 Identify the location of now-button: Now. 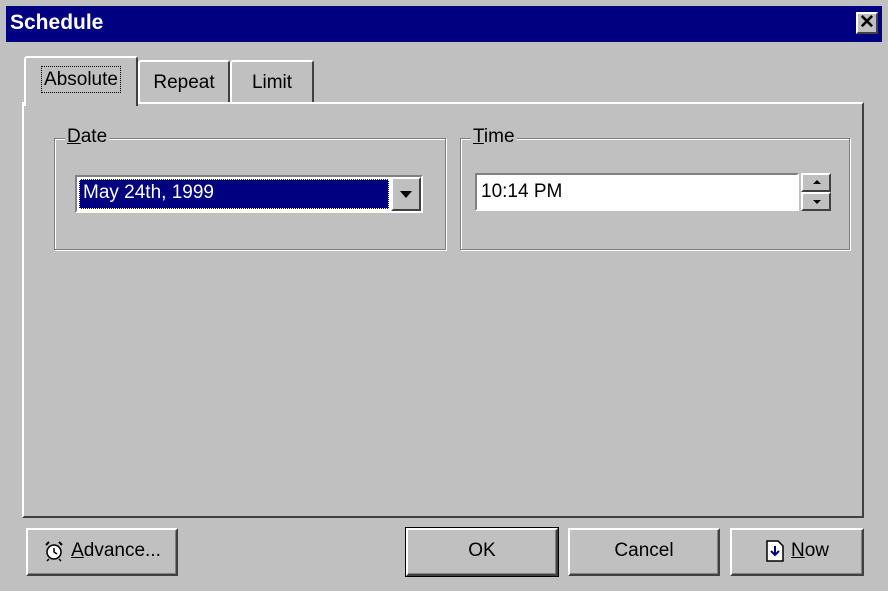
(797, 552).